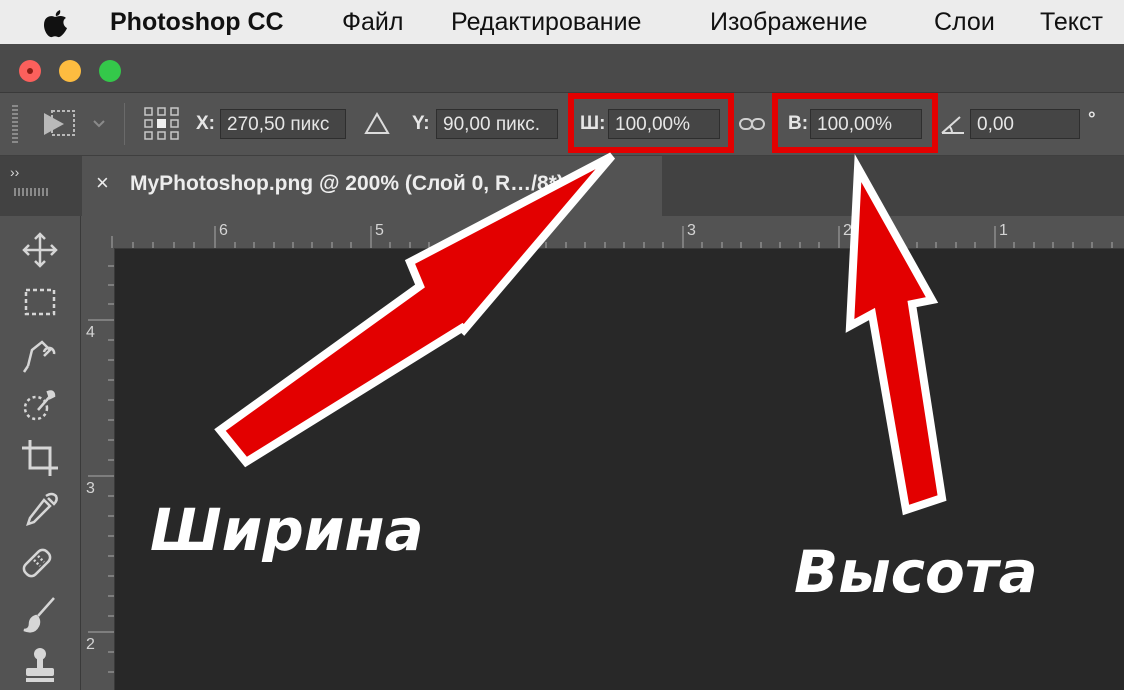 Image resolution: width=1124 pixels, height=690 pixels. Describe the element at coordinates (287, 530) in the screenshot. I see `width-annotation-label: Ширина` at that location.